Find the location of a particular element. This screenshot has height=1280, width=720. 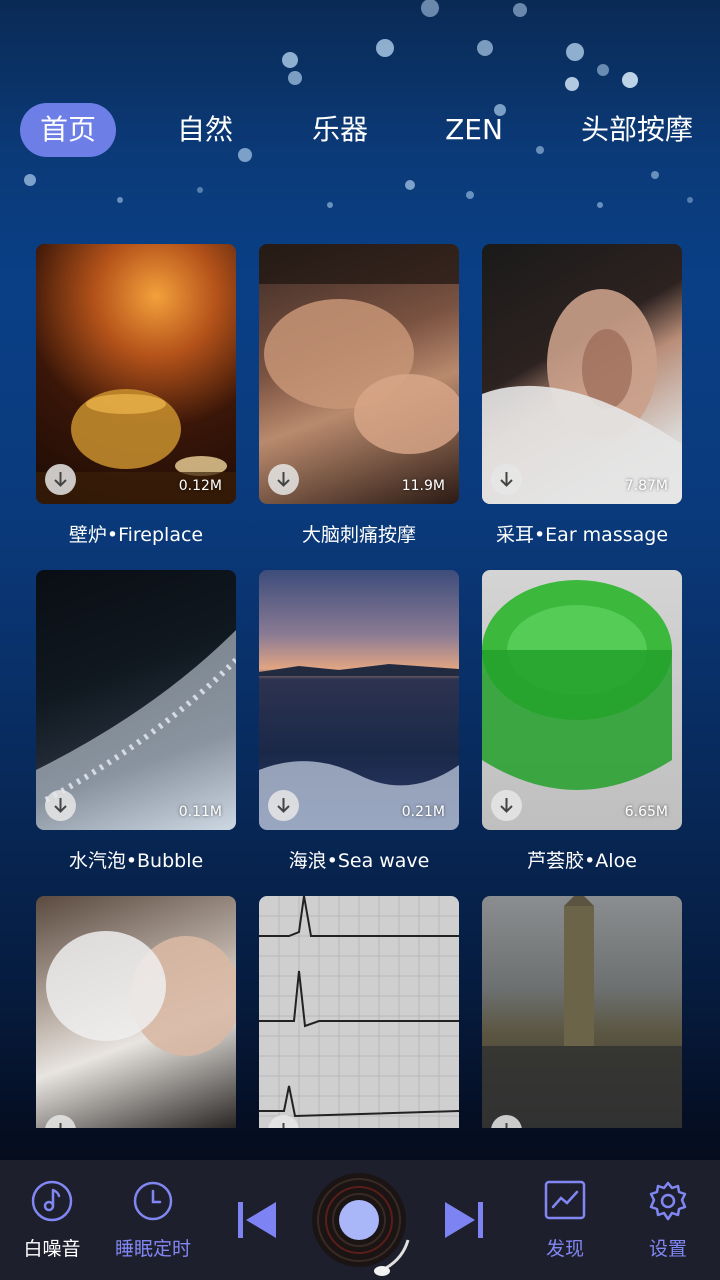

previous-track-icon is located at coordinates (257, 1220).